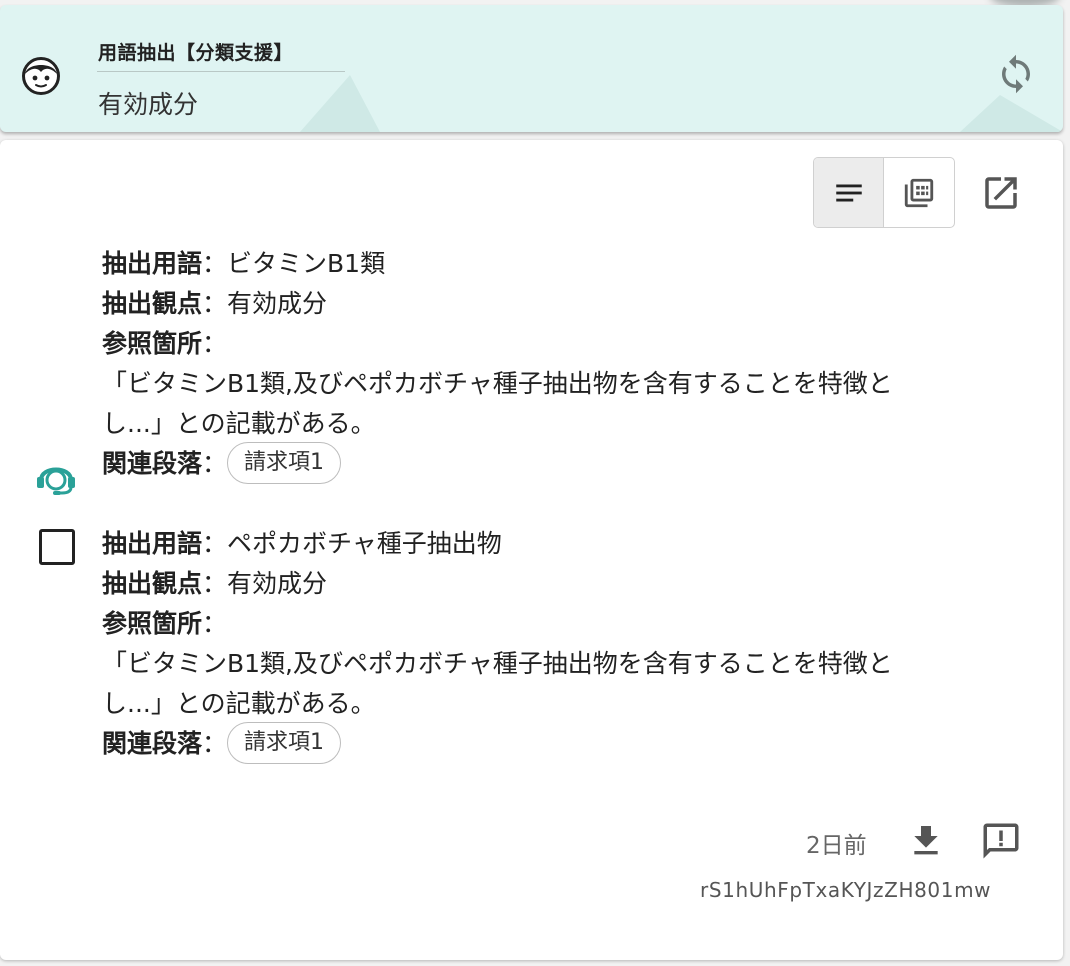 This screenshot has height=966, width=1070. Describe the element at coordinates (57, 547) in the screenshot. I see `entry-checkbox` at that location.